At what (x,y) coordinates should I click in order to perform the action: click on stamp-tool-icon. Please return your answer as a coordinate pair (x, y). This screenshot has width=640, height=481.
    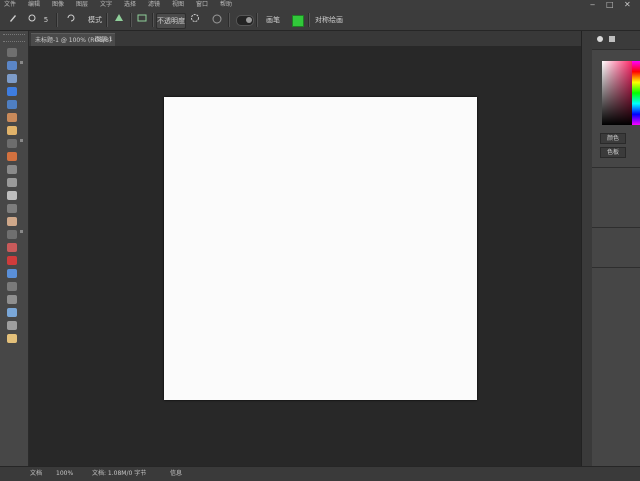
    Looking at the image, I should click on (12, 156).